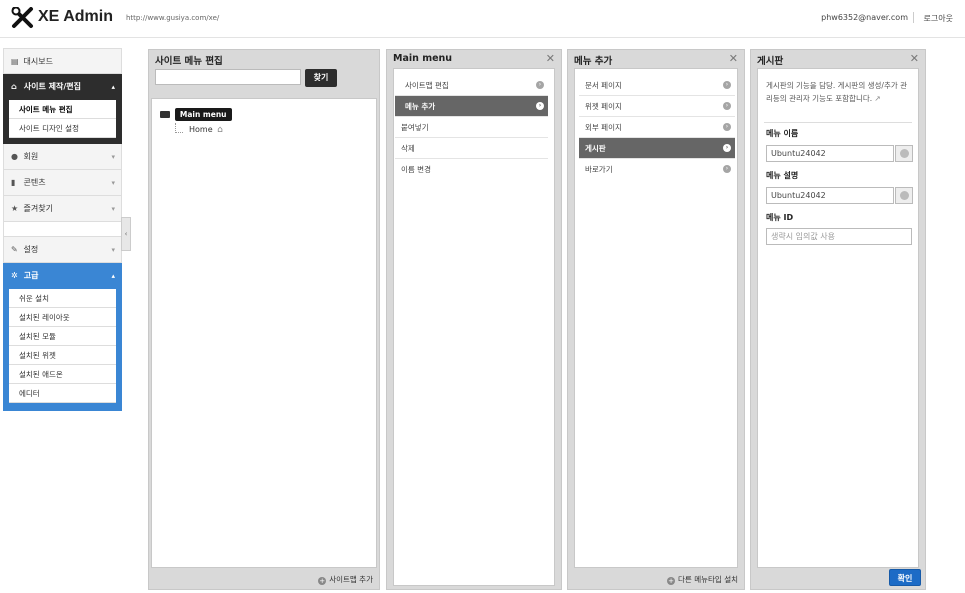 The width and height of the screenshot is (965, 593). What do you see at coordinates (416, 169) in the screenshot?
I see `list-item-label: 이름 변경` at bounding box center [416, 169].